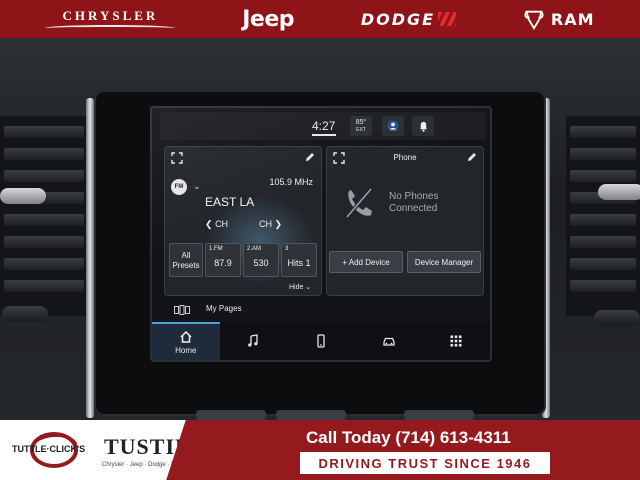 Image resolution: width=640 pixels, height=480 pixels. Describe the element at coordinates (223, 263) in the screenshot. I see `preset-1-value: 87.9` at that location.